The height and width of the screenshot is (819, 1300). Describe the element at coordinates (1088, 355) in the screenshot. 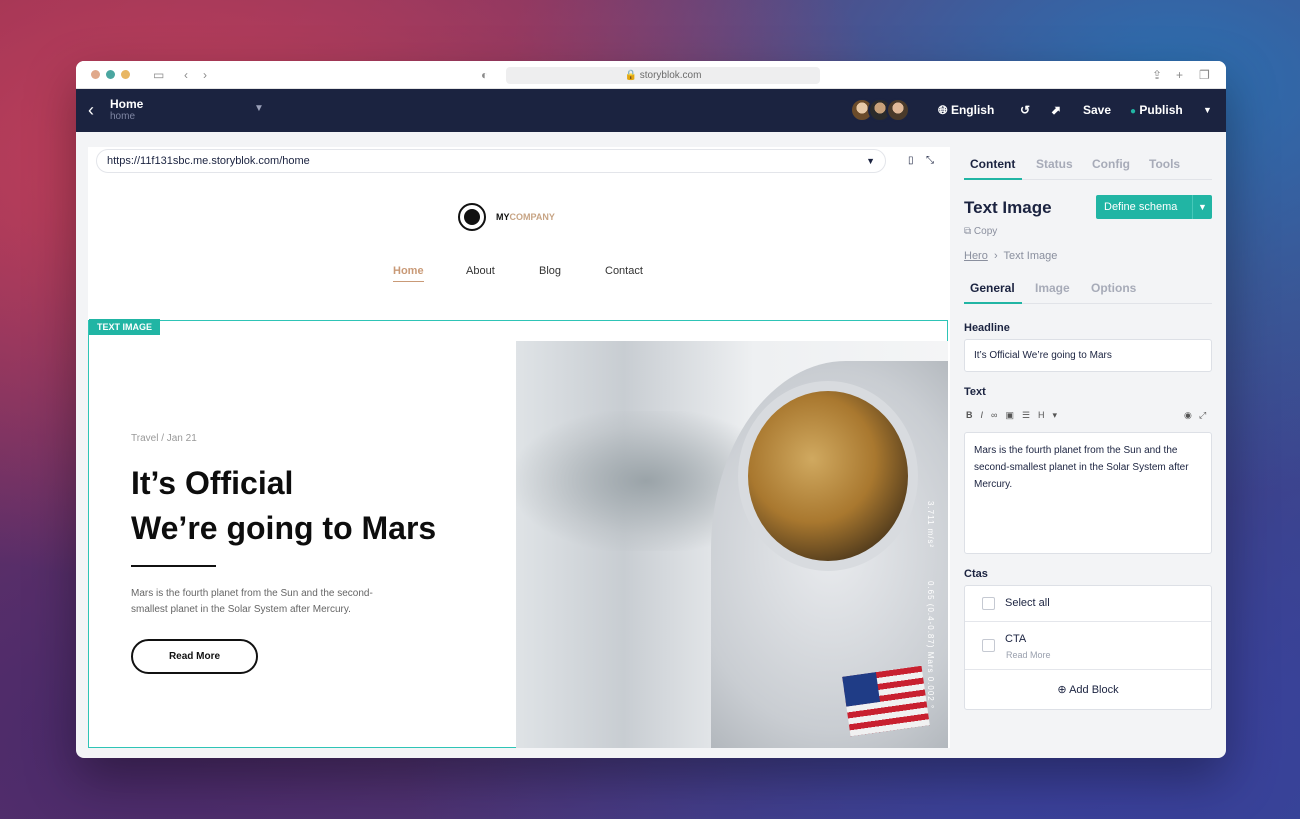

I see `headline-input: It’s Official We’re going to Mars` at that location.